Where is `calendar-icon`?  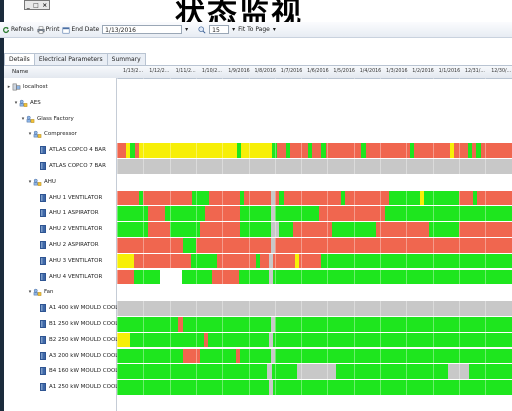
calendar-icon is located at coordinates (66, 29).